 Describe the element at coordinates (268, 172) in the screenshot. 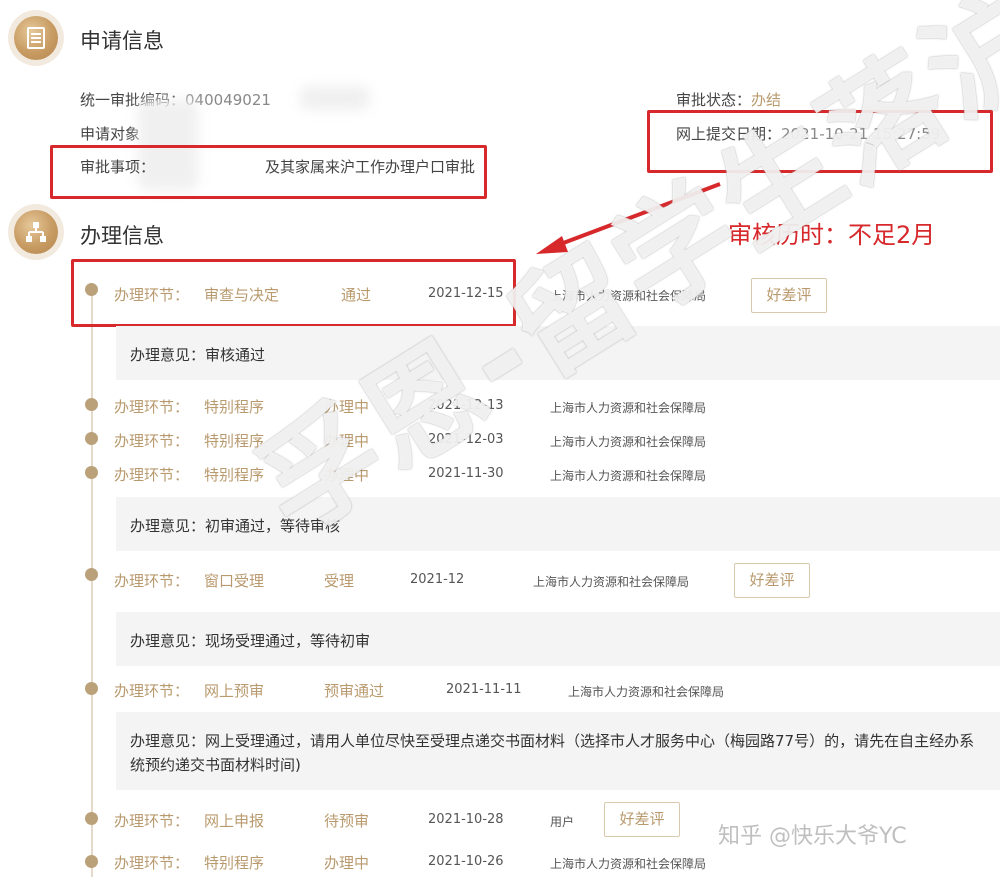

I see `highlight-item-box` at that location.